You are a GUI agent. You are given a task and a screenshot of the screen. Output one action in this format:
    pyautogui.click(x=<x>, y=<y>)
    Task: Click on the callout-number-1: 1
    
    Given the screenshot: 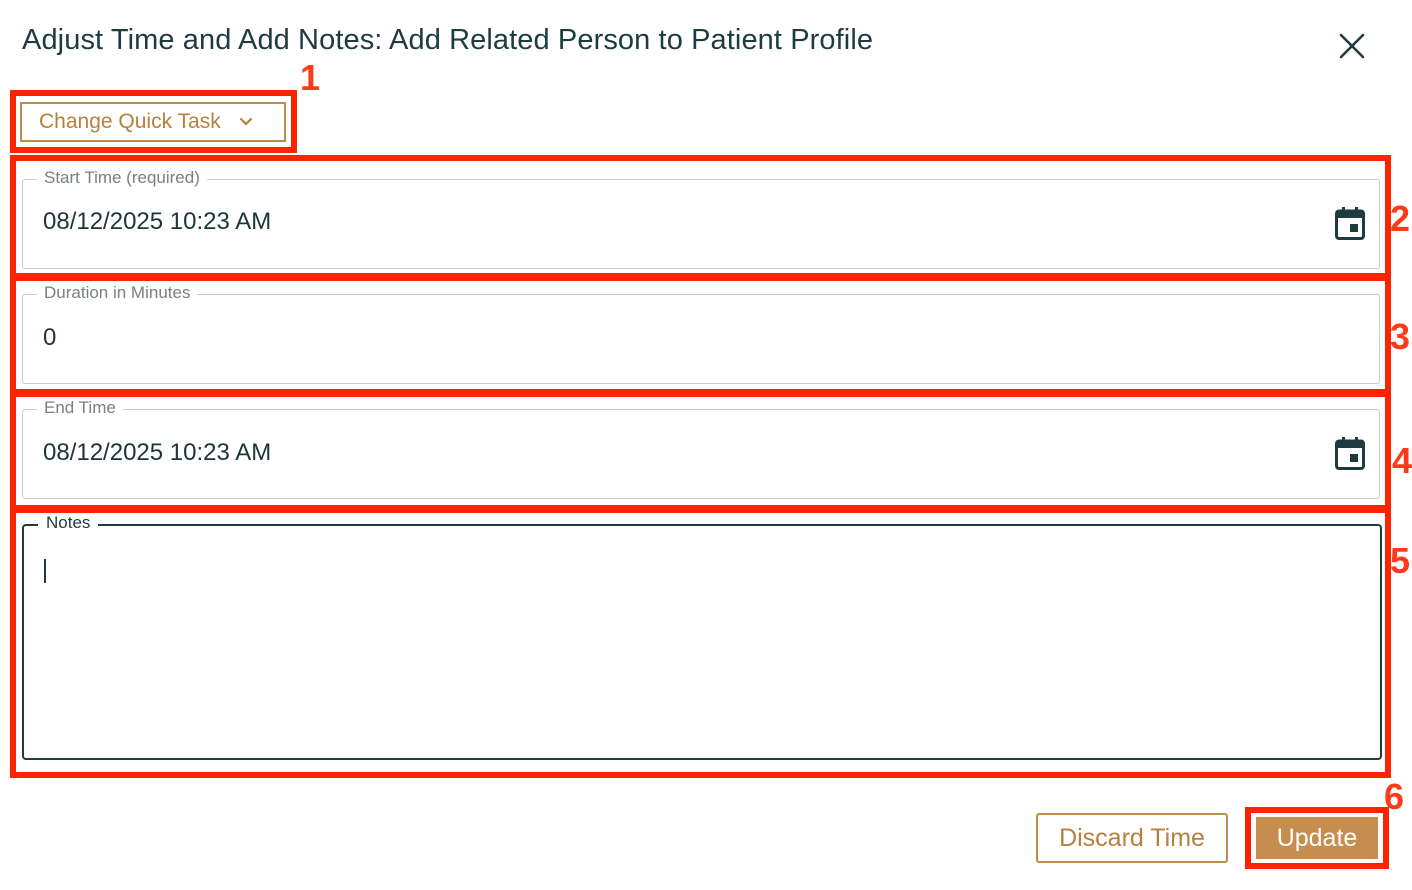 What is the action you would take?
    pyautogui.click(x=310, y=77)
    